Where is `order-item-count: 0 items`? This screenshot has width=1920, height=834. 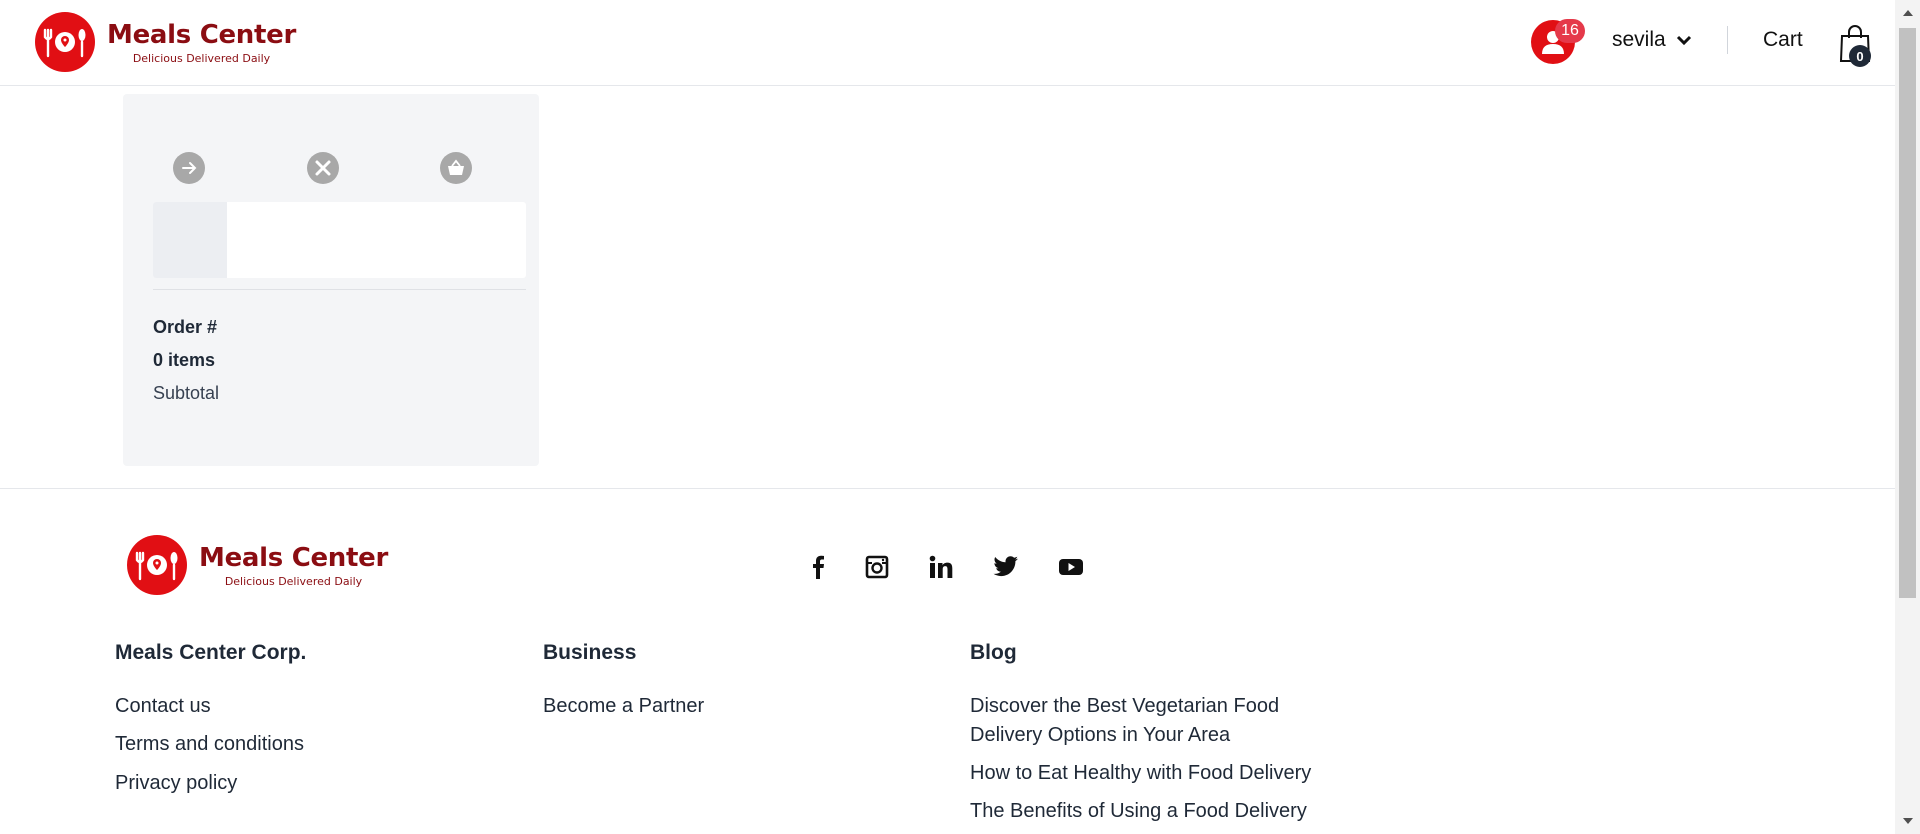
order-item-count: 0 items is located at coordinates (184, 360).